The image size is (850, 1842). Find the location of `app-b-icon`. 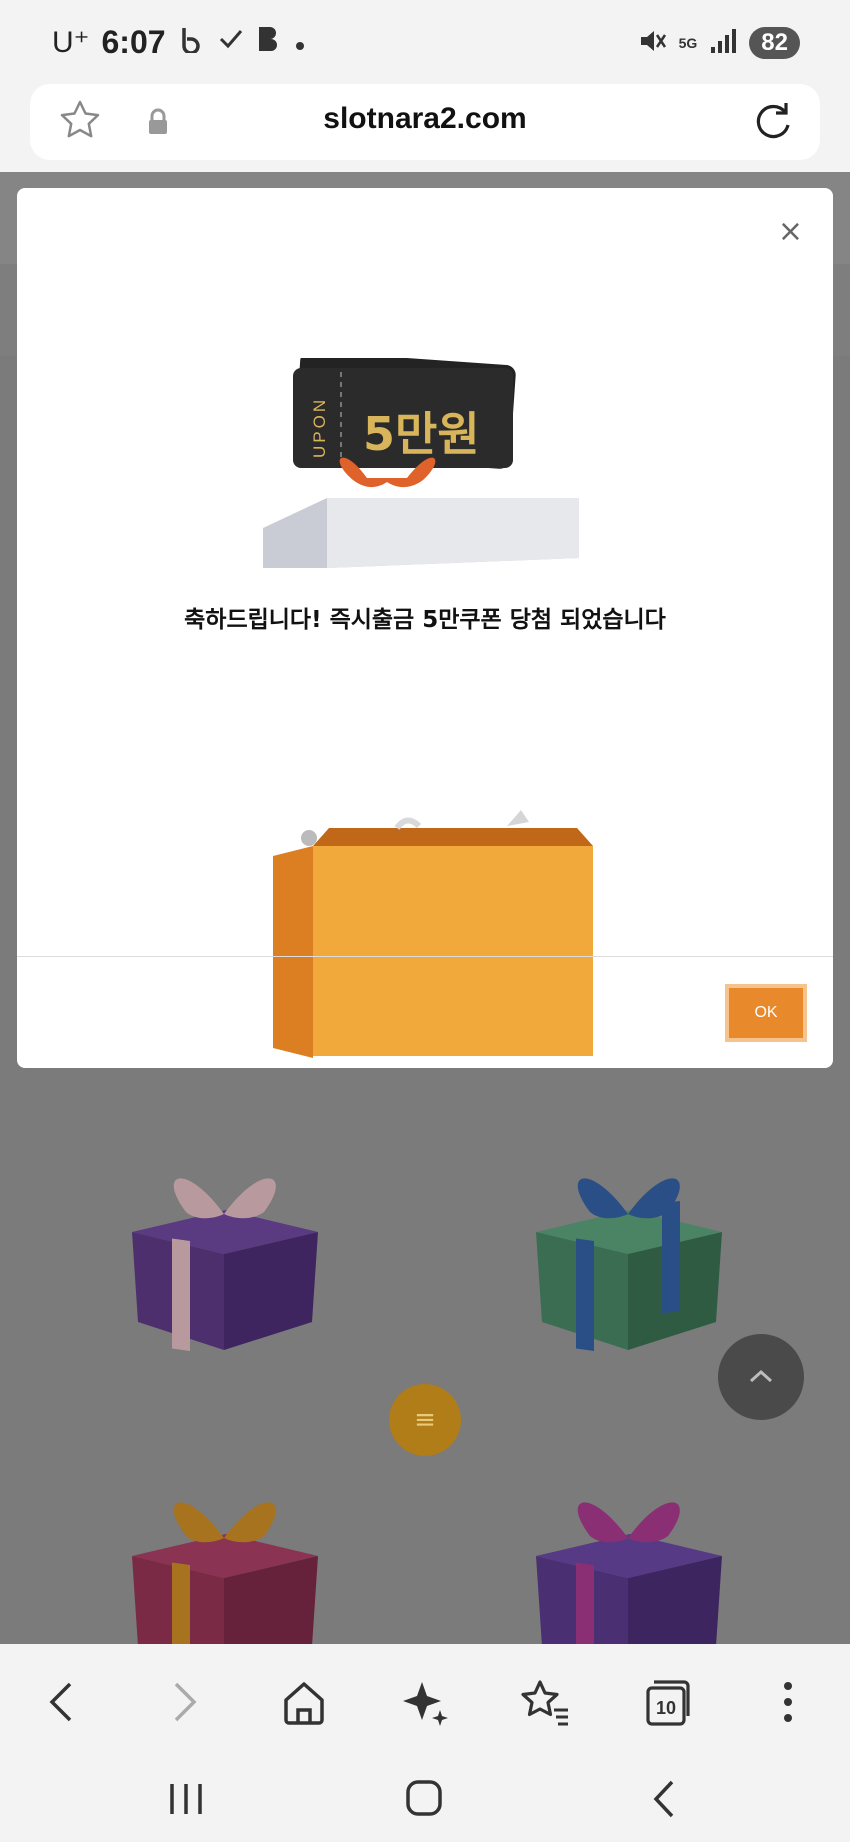

app-b-icon is located at coordinates (192, 42).